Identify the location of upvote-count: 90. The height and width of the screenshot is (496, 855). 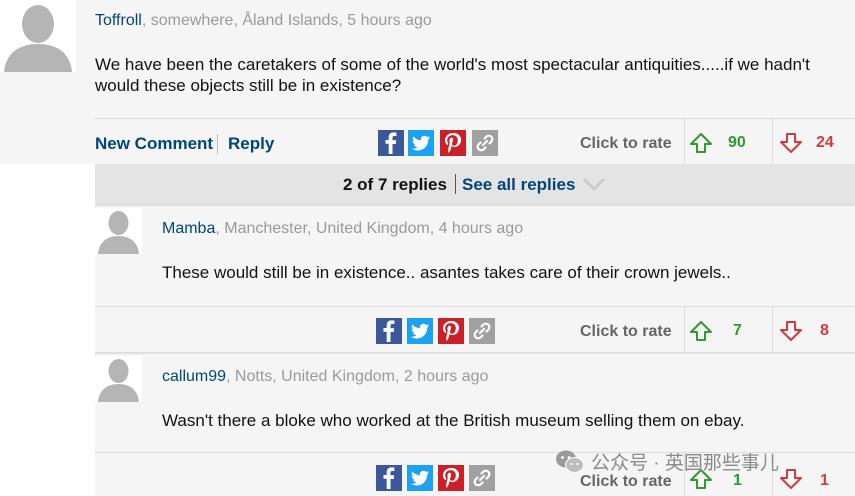
(737, 142).